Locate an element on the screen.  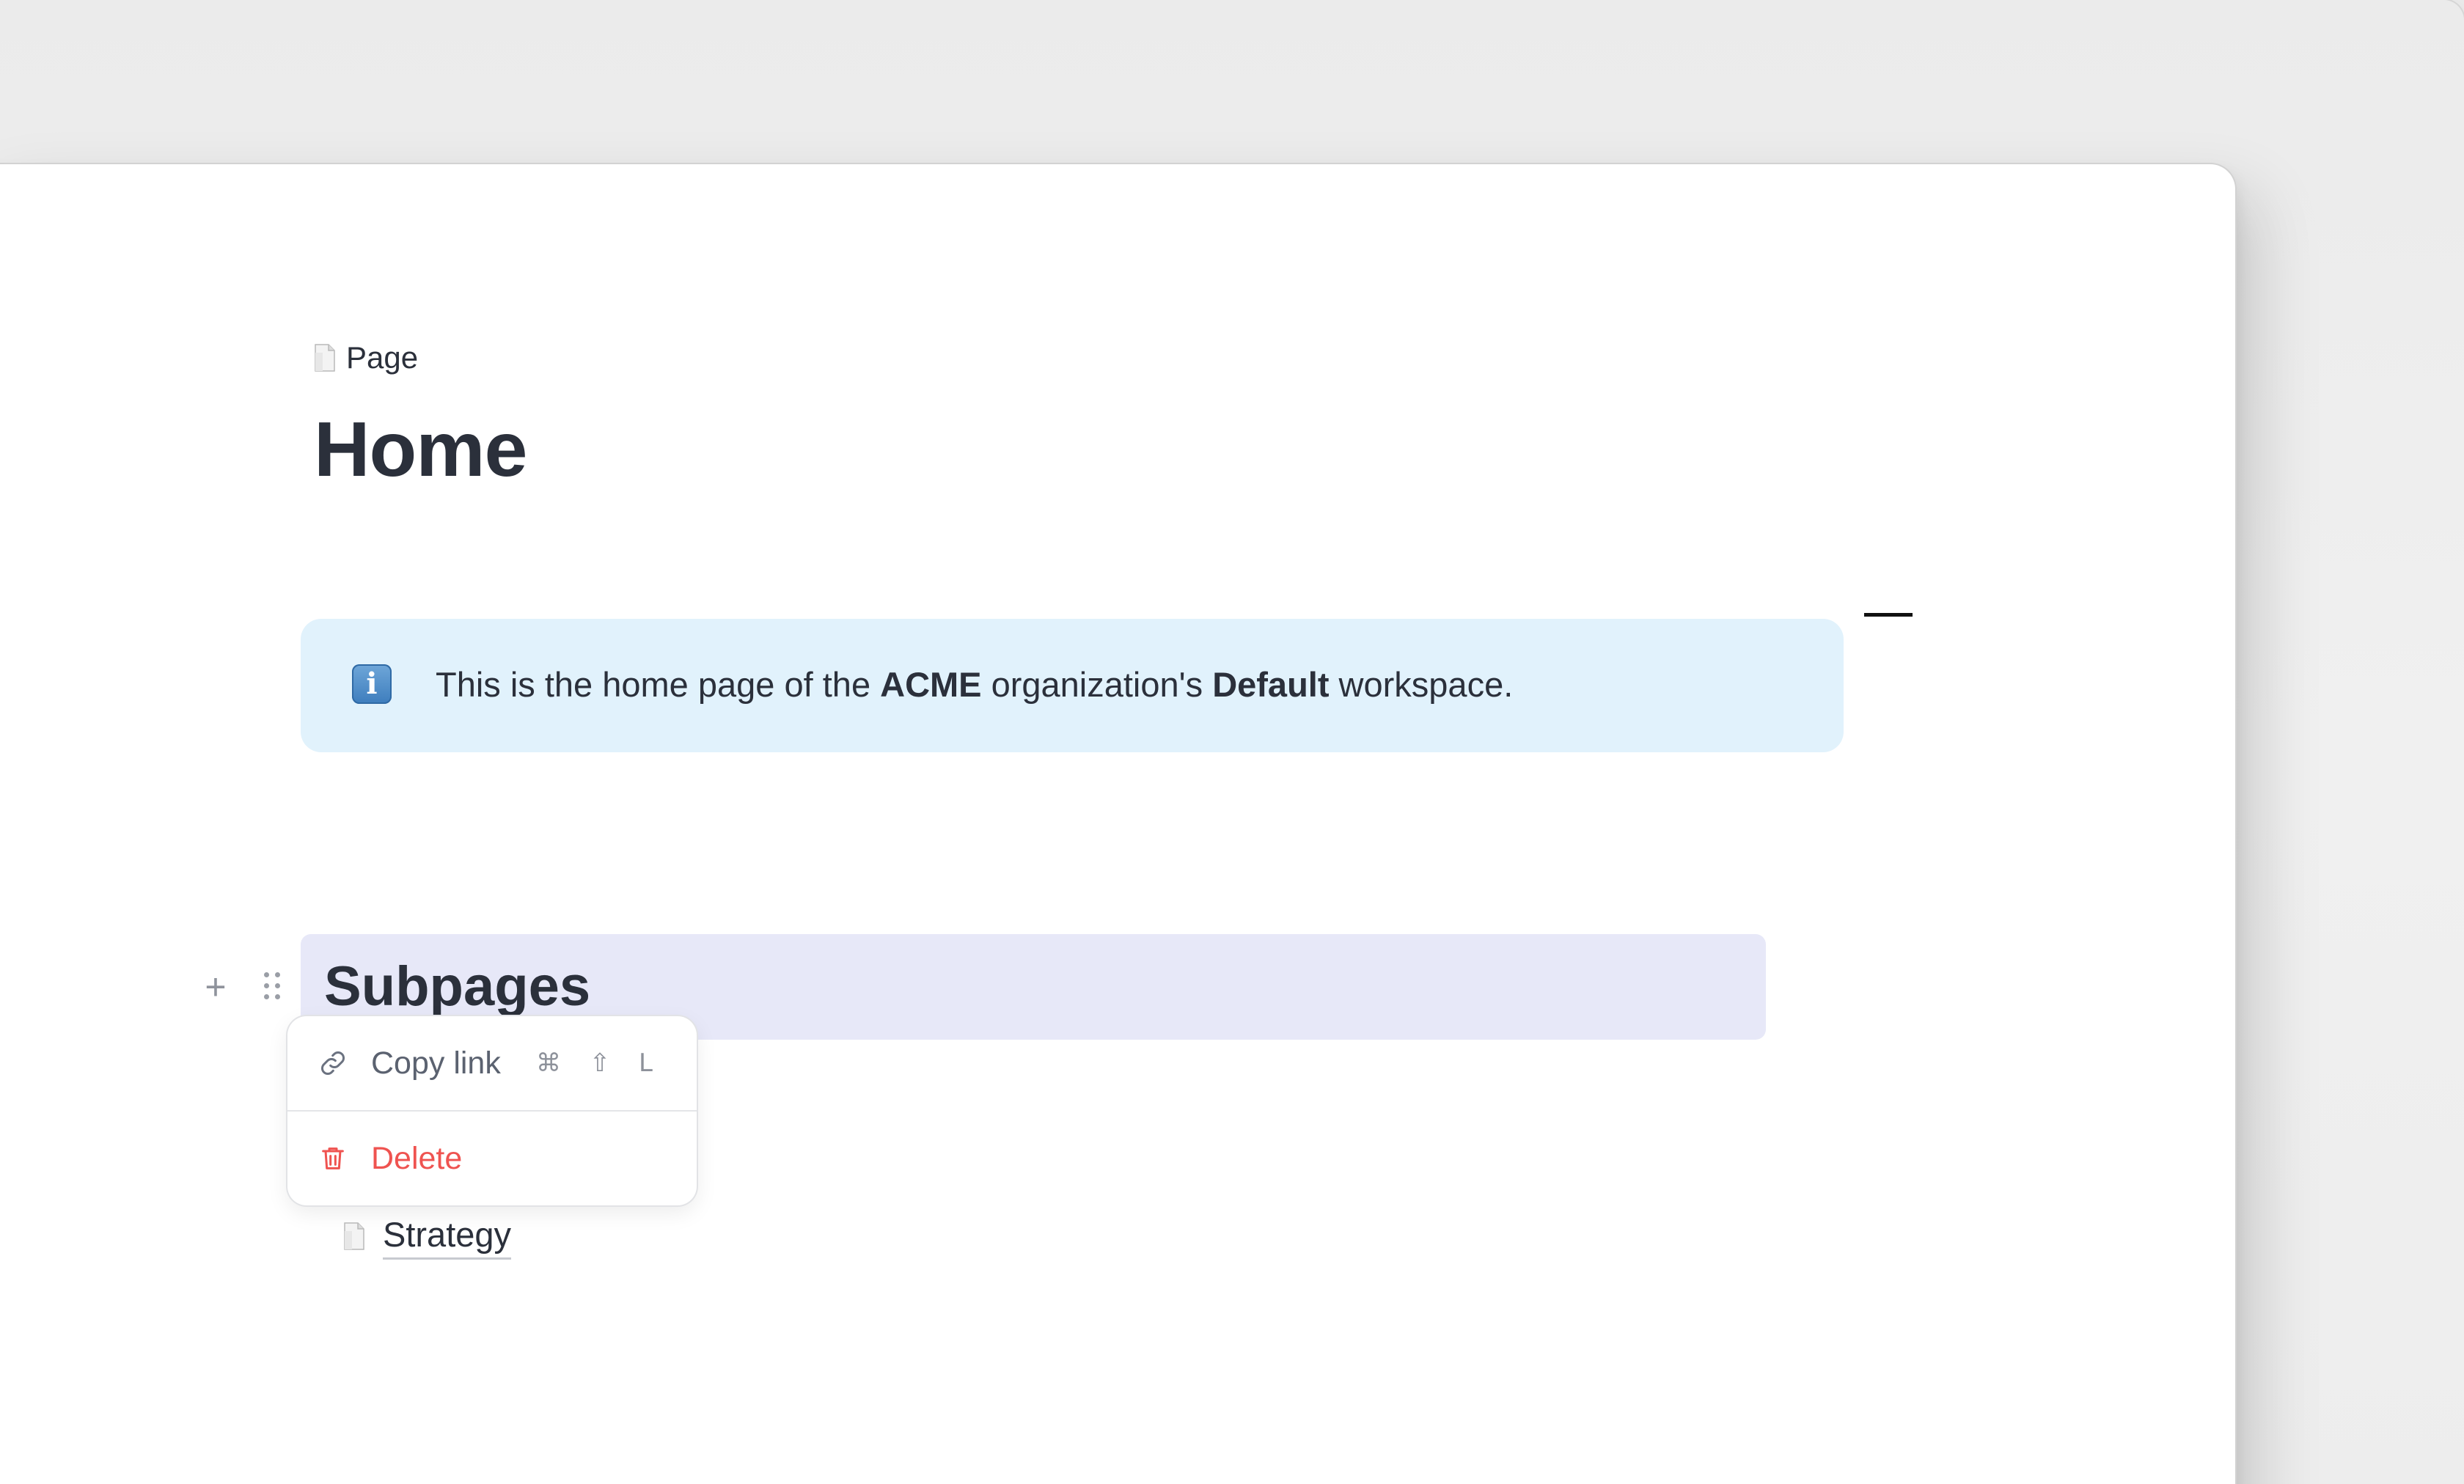
menu-divider is located at coordinates (492, 1111).